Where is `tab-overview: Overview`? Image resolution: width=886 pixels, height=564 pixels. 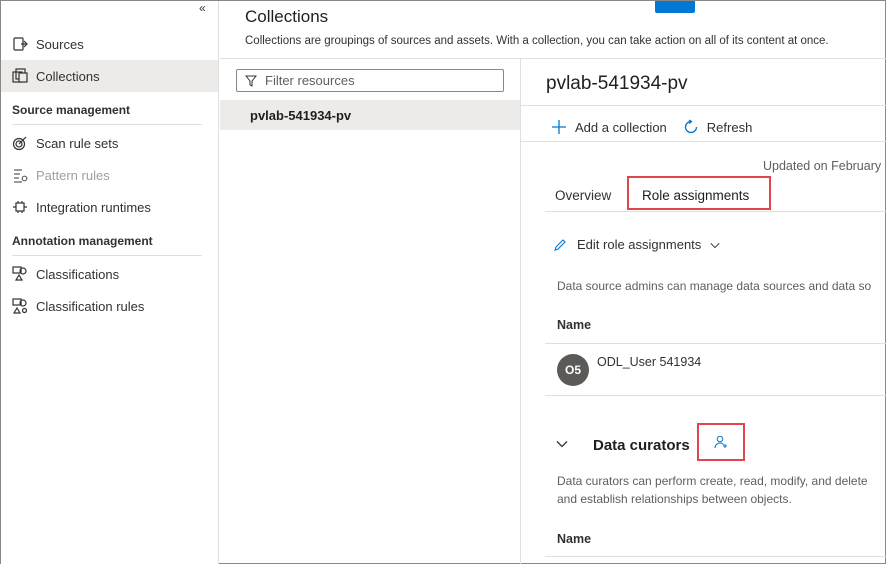
tab-overview: Overview is located at coordinates (583, 195).